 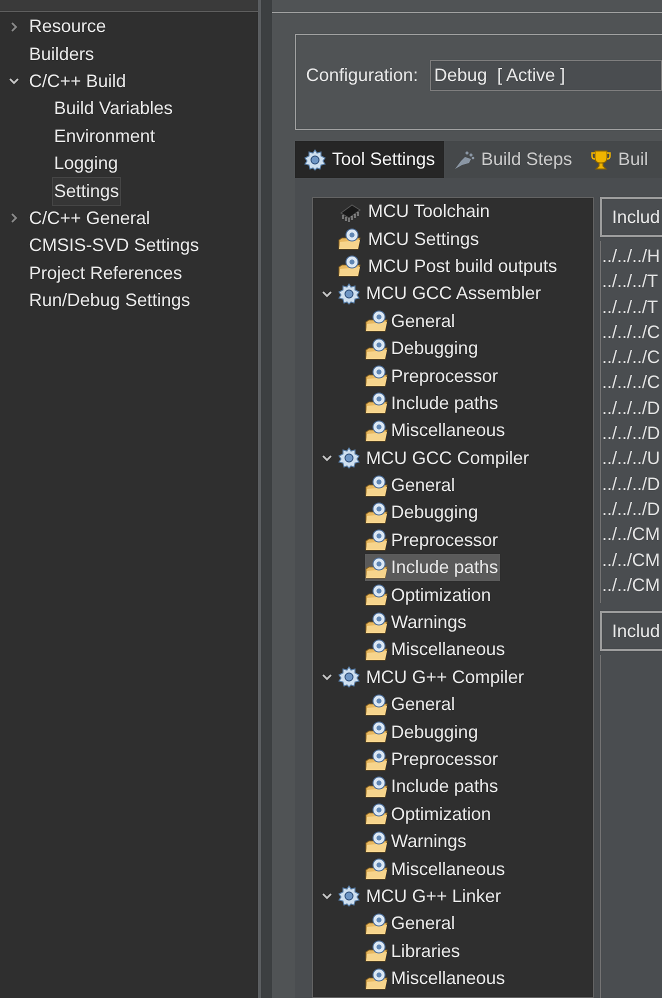 I want to click on sidebar-item: Project References, so click(x=106, y=273).